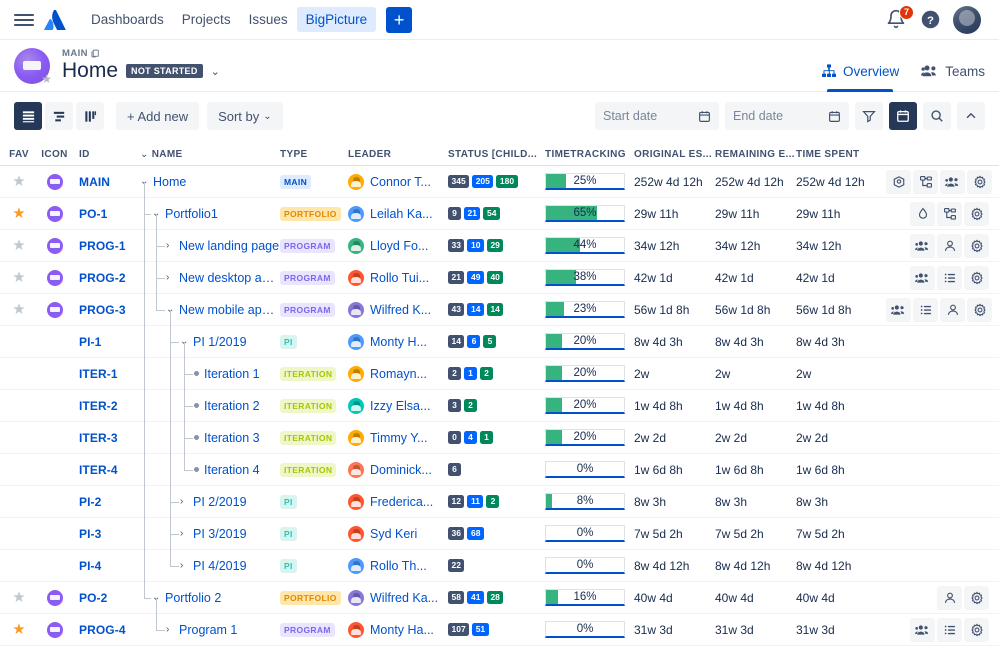 This screenshot has height=655, width=999. What do you see at coordinates (98, 470) in the screenshot?
I see `row-id-link: ITER-4` at bounding box center [98, 470].